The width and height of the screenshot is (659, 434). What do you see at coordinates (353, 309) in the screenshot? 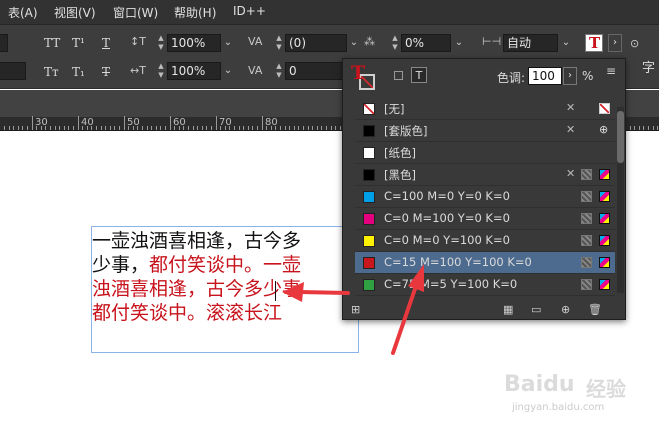
I see `annotation-arrows` at bounding box center [353, 309].